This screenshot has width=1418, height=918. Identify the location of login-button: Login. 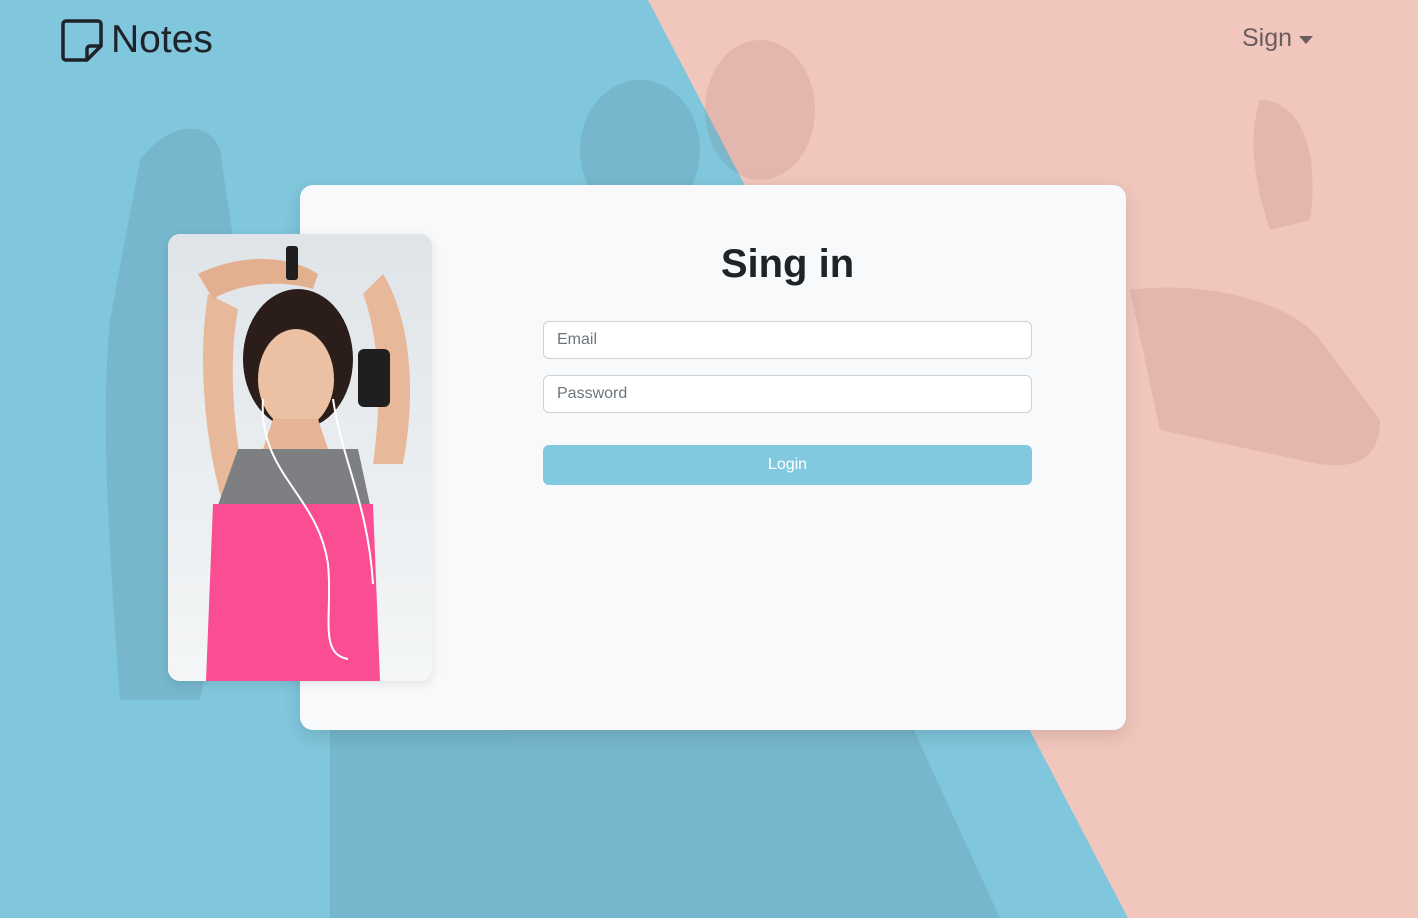
(787, 465).